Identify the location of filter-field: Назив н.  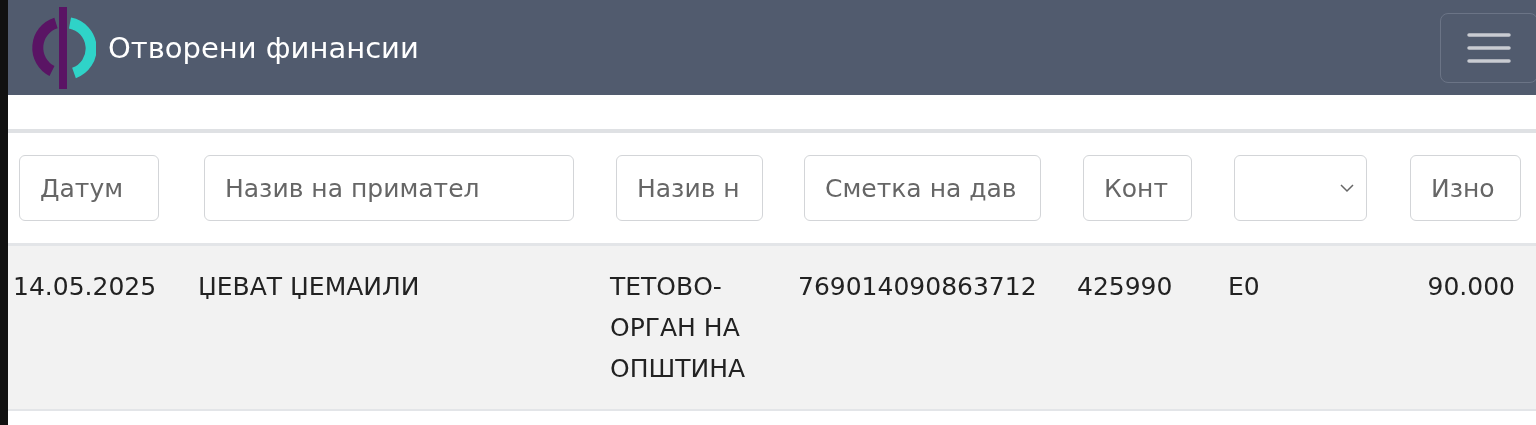
(689, 188).